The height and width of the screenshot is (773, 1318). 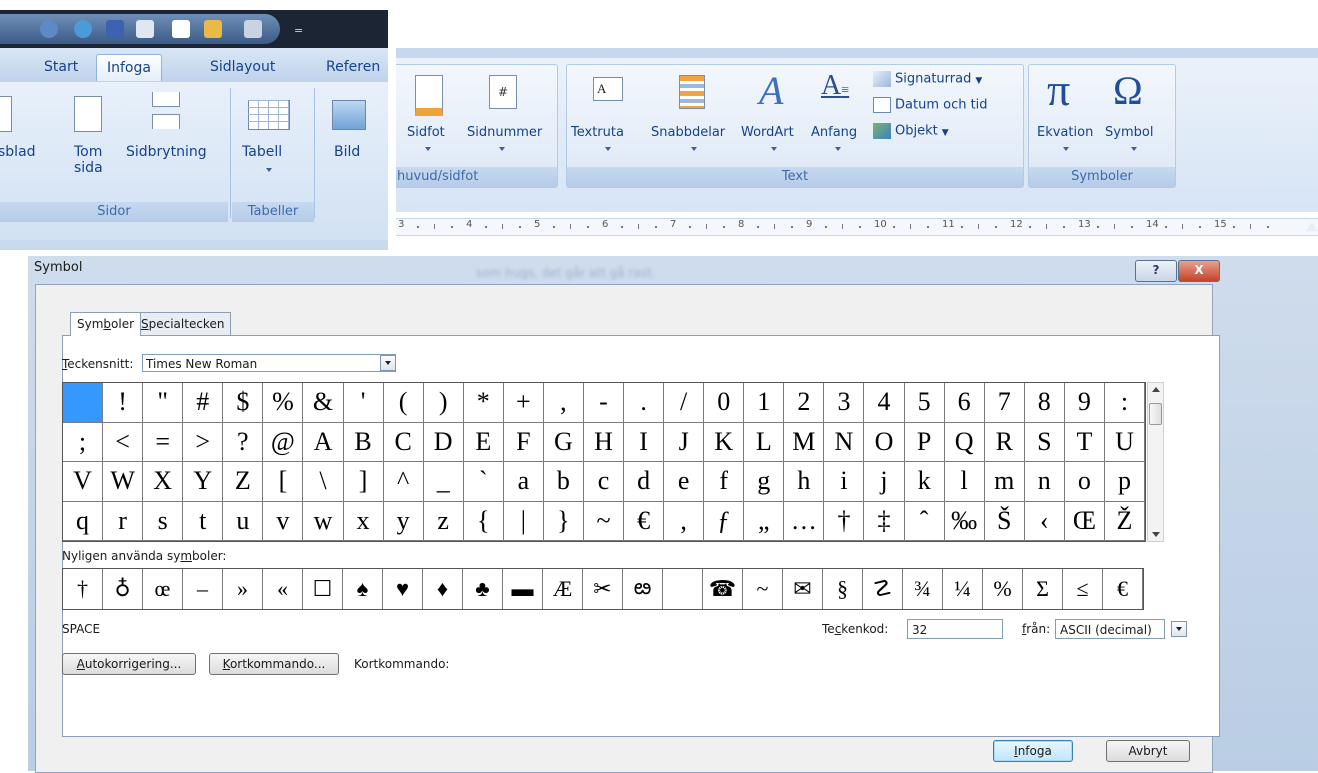 I want to click on symbol-cell: ^, so click(x=403, y=482).